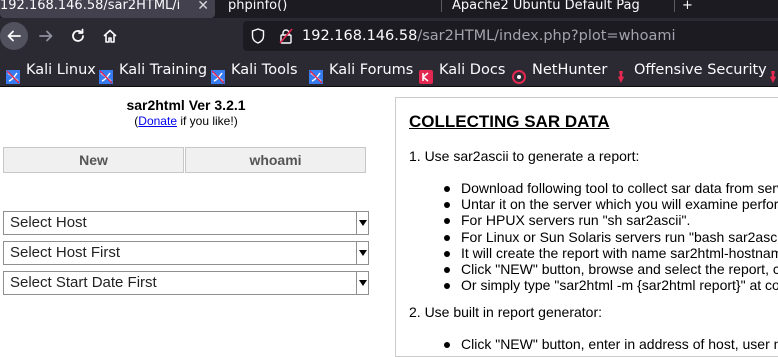  What do you see at coordinates (48, 222) in the screenshot?
I see `host-select-value: Select Host` at bounding box center [48, 222].